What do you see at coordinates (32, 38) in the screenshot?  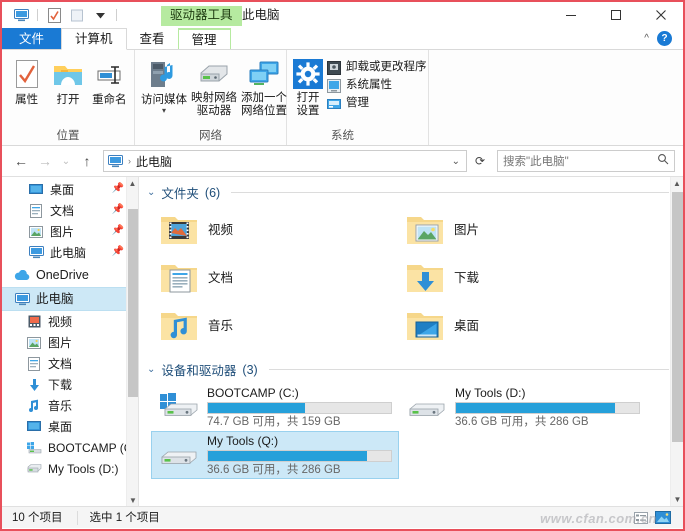 I see `tab-file: 文件` at bounding box center [32, 38].